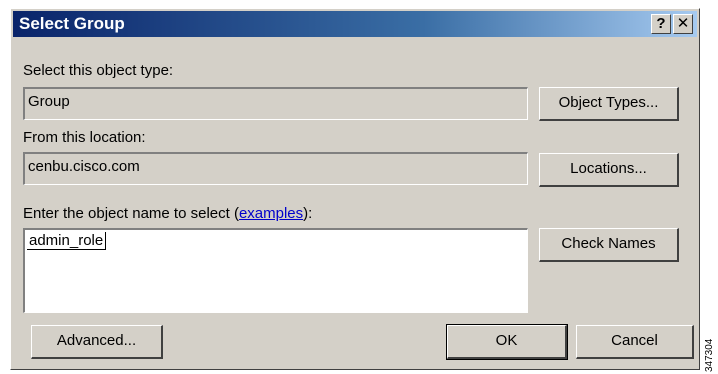  I want to click on help-button: ?, so click(661, 24).